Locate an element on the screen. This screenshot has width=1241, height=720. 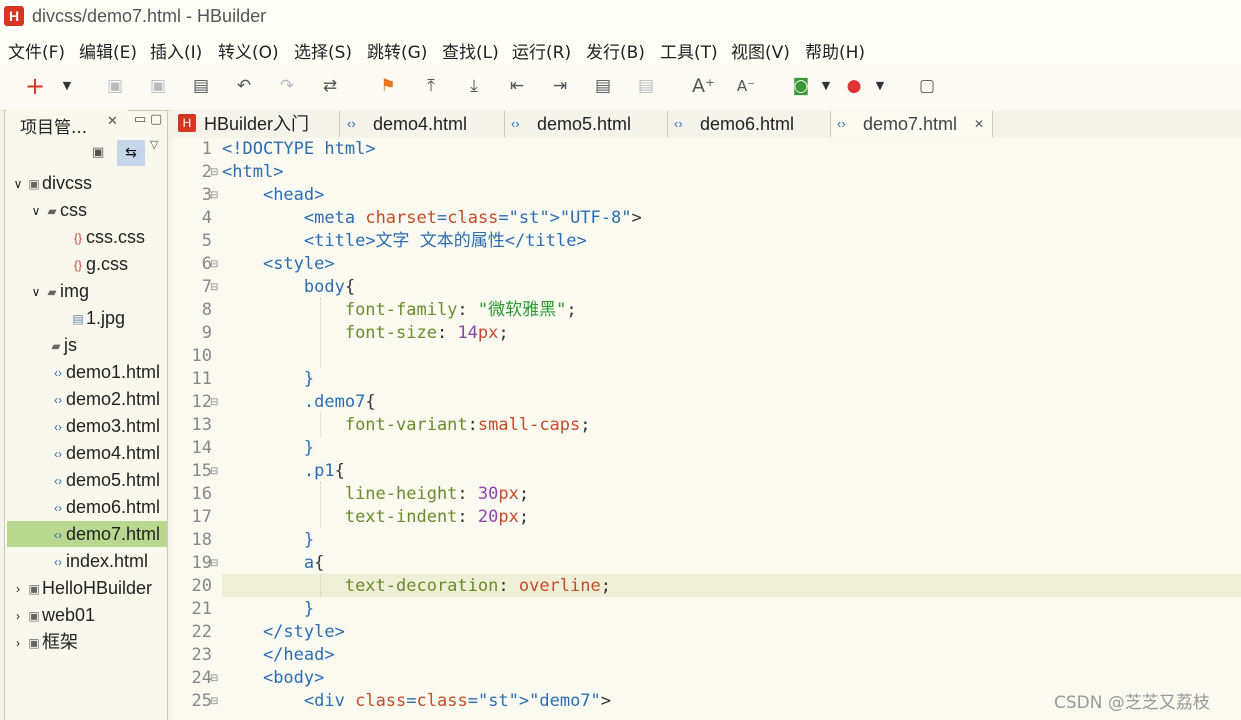
tree-item-css: ∨ ▰ css is located at coordinates (57, 210).